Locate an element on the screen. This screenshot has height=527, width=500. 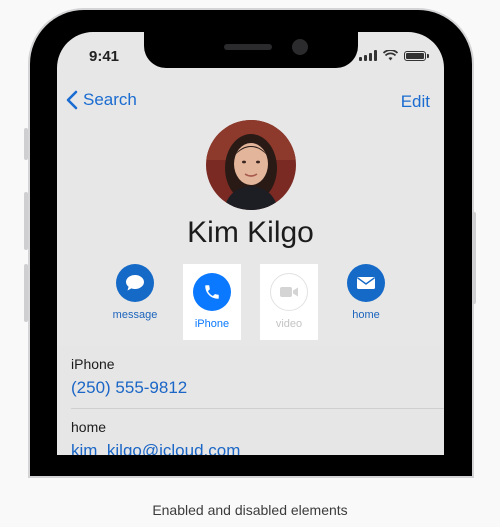
phone-number-link: (250) 555-9812 is located at coordinates (257, 388).